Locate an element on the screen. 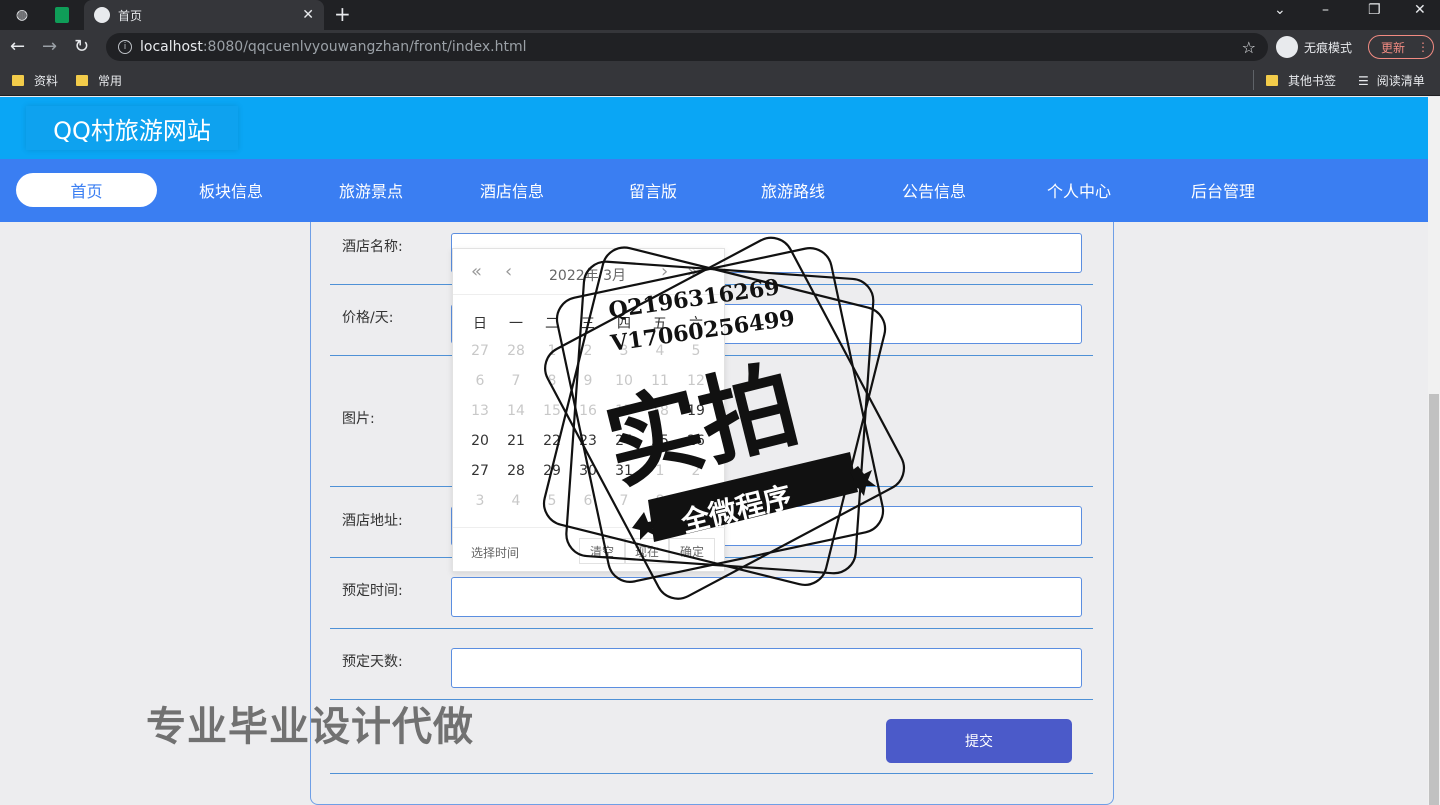  calendar-day: 23 is located at coordinates (588, 441).